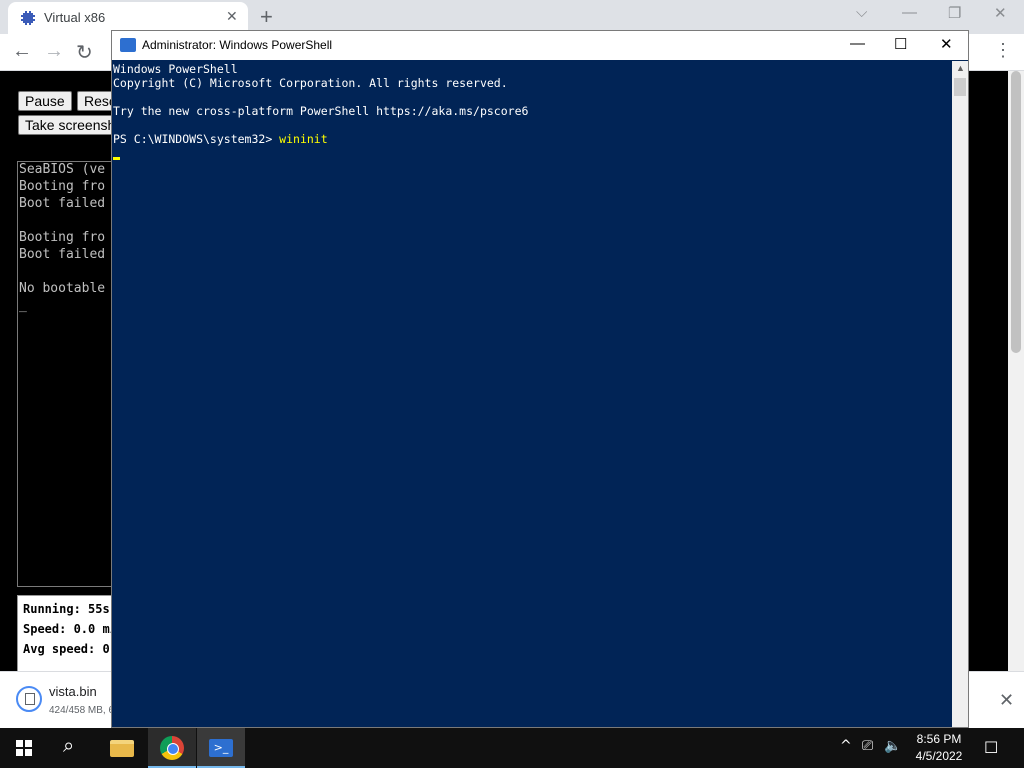 The image size is (1024, 768). I want to click on taskbar: ⌕ >_ ^ ⎚ 🔈 8:56 PM 4/5/2022 ☐, so click(512, 748).